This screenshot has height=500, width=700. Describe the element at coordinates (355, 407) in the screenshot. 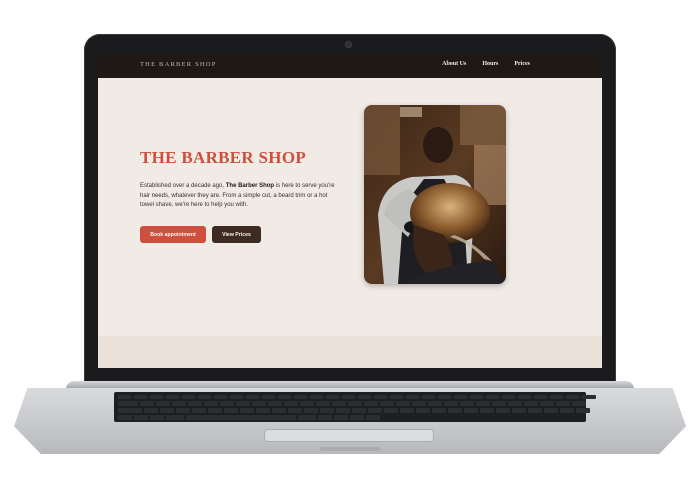

I see `keyboard` at that location.